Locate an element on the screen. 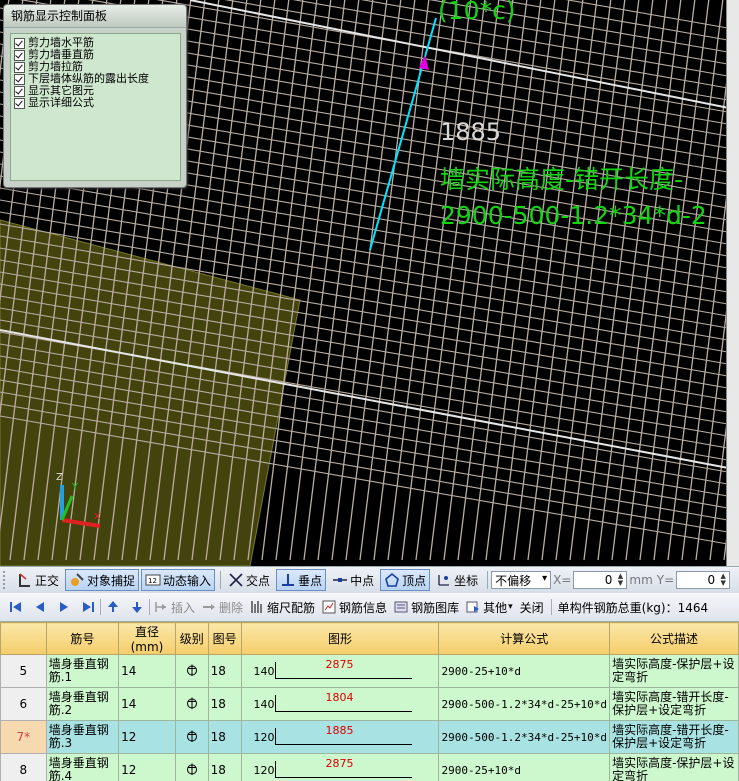  offset-mode-select: 不偏移 is located at coordinates (521, 580).